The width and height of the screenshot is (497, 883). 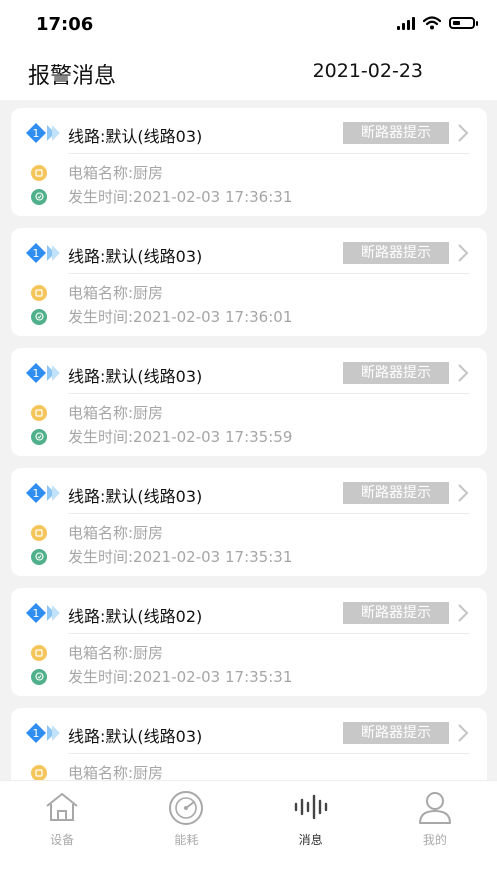 I want to click on cellular-signal-icon, so click(x=406, y=23).